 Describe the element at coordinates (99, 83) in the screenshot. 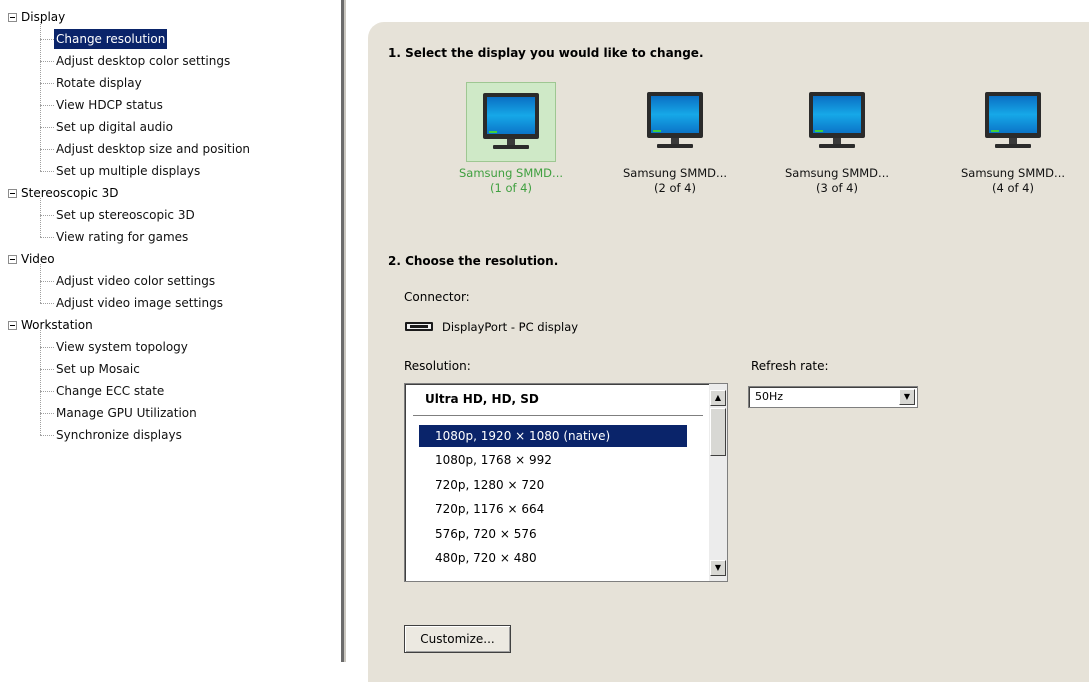

I see `nav-item: Rotate display` at that location.